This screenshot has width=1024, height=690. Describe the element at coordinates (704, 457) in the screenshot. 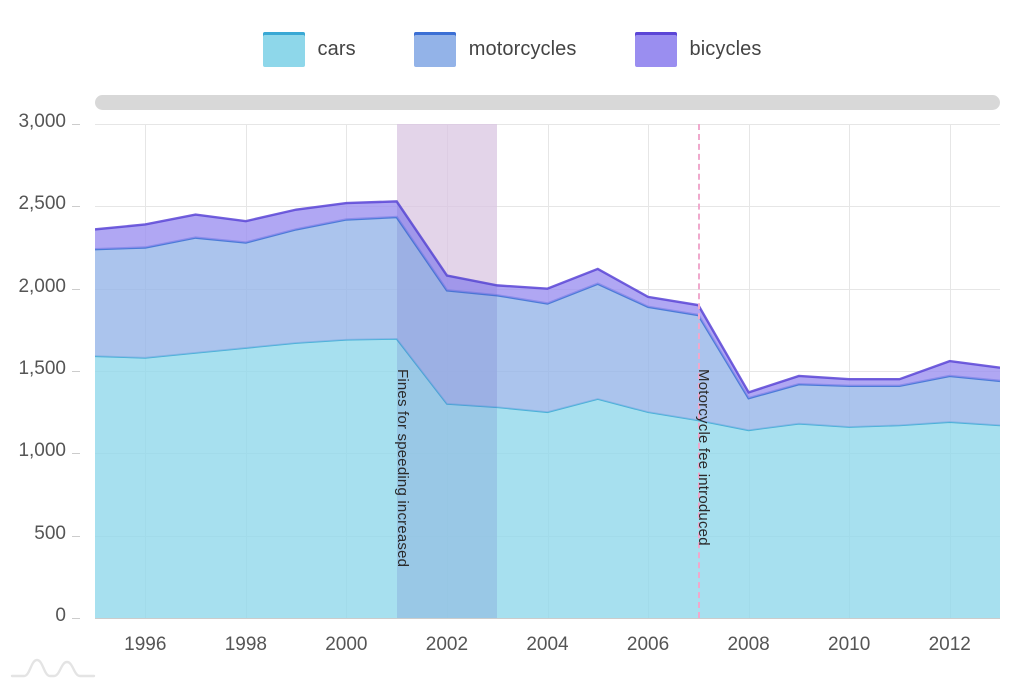

I see `chart-annotation: Motorcycle fee introduced` at that location.